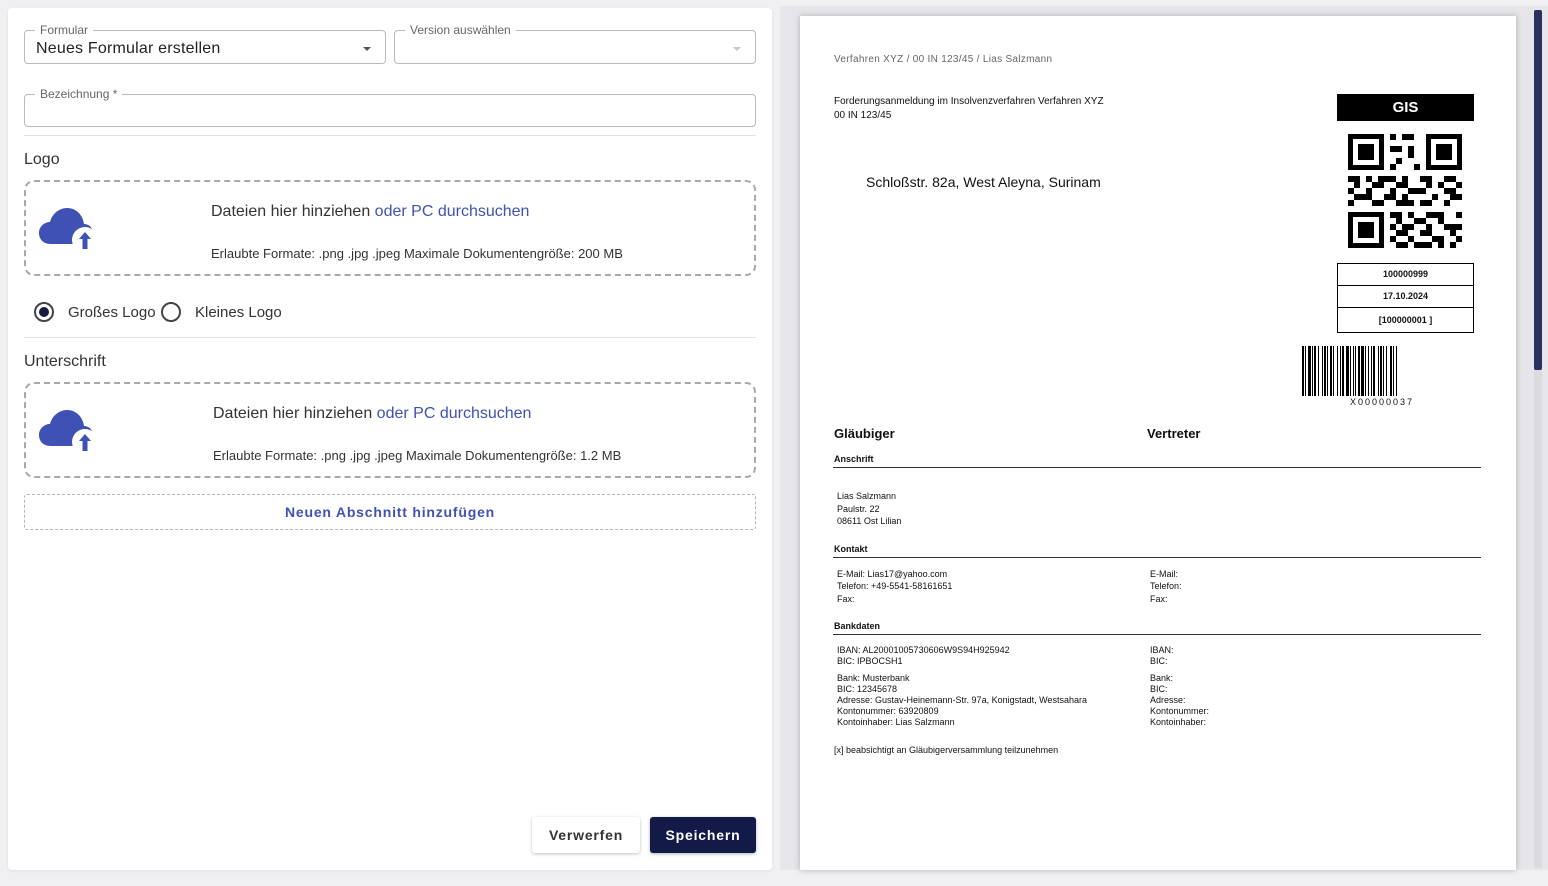 This screenshot has height=886, width=1548. I want to click on scrollbar-thumb, so click(1538, 190).